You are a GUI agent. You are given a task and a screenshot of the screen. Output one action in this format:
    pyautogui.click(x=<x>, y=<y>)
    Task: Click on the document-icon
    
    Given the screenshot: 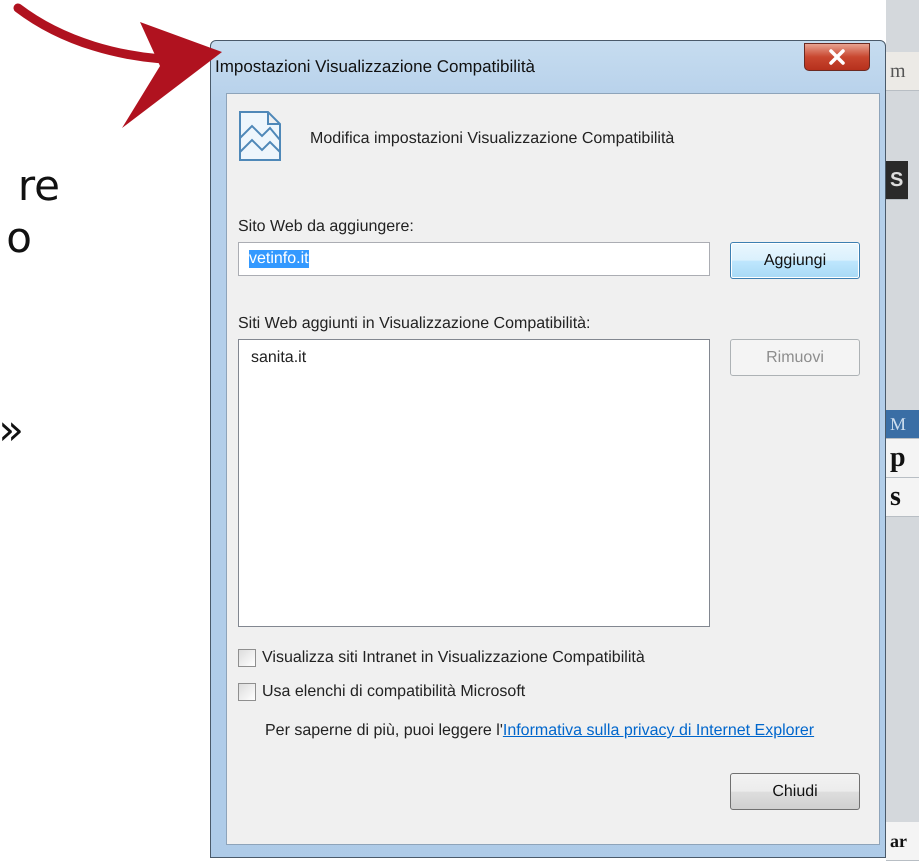 What is the action you would take?
    pyautogui.click(x=260, y=136)
    